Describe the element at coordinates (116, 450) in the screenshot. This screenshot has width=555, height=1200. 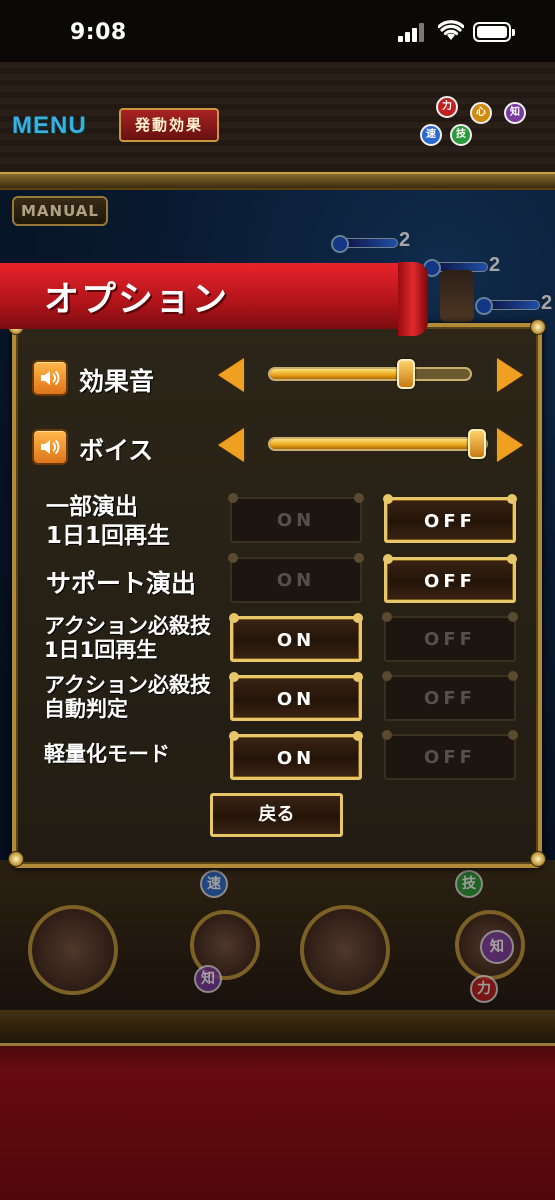
I see `voice-label: ボイス` at that location.